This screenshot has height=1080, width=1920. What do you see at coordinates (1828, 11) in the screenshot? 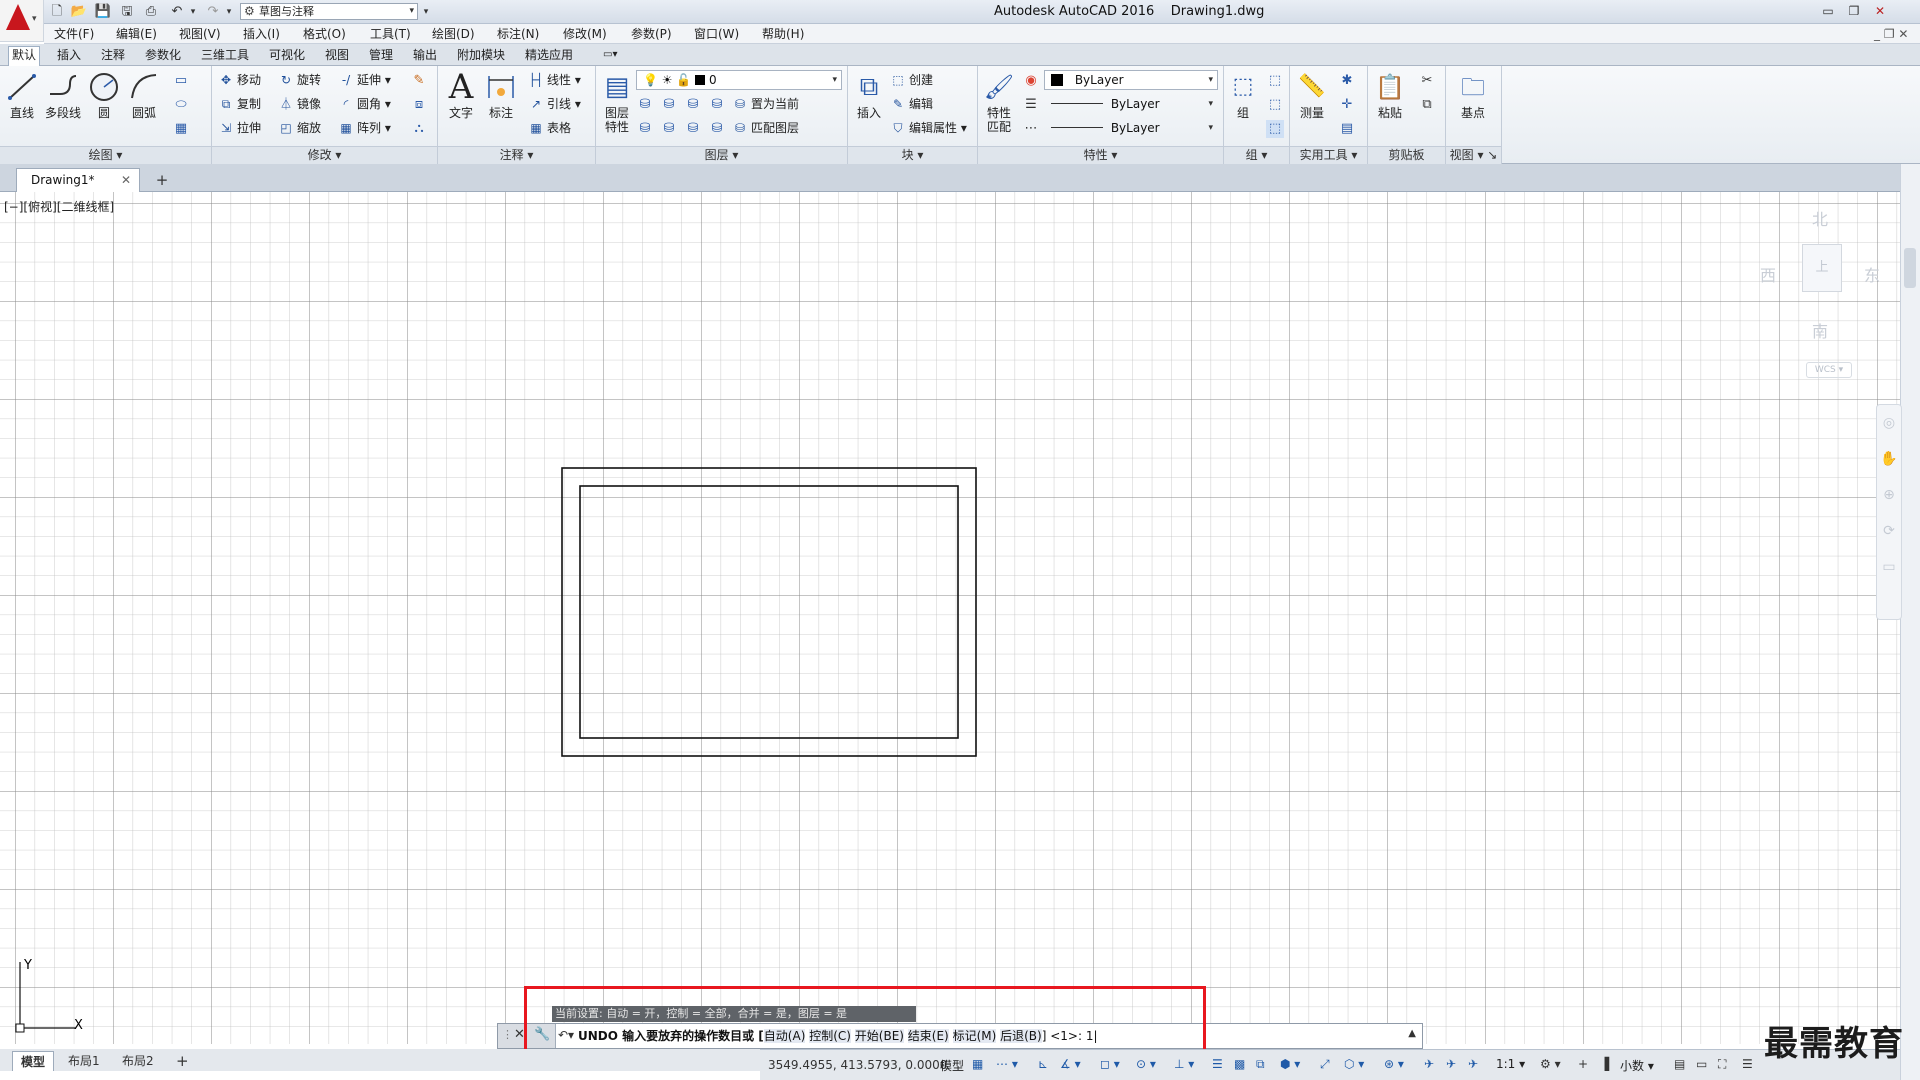
I see `minimize-icon: ▭` at bounding box center [1828, 11].